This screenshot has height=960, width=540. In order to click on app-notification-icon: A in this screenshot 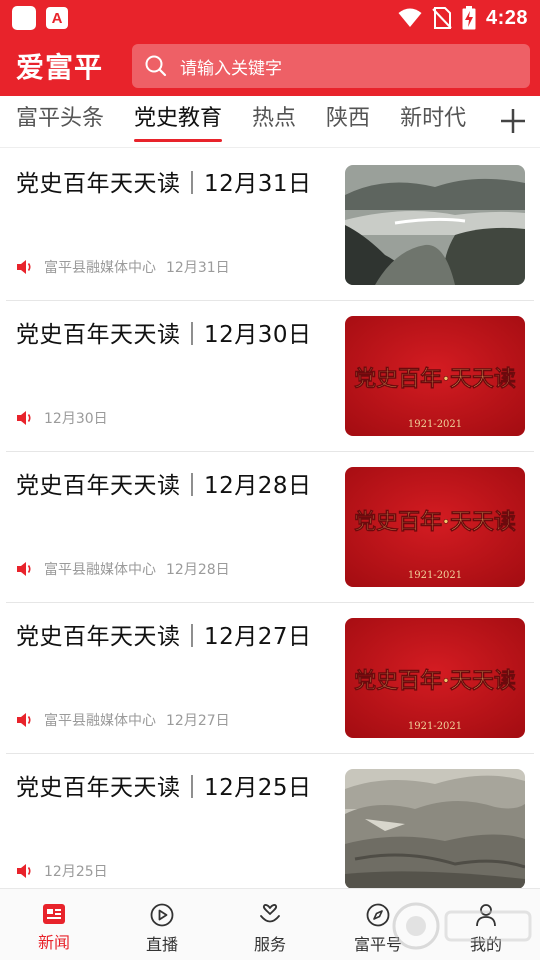, I will do `click(57, 18)`.